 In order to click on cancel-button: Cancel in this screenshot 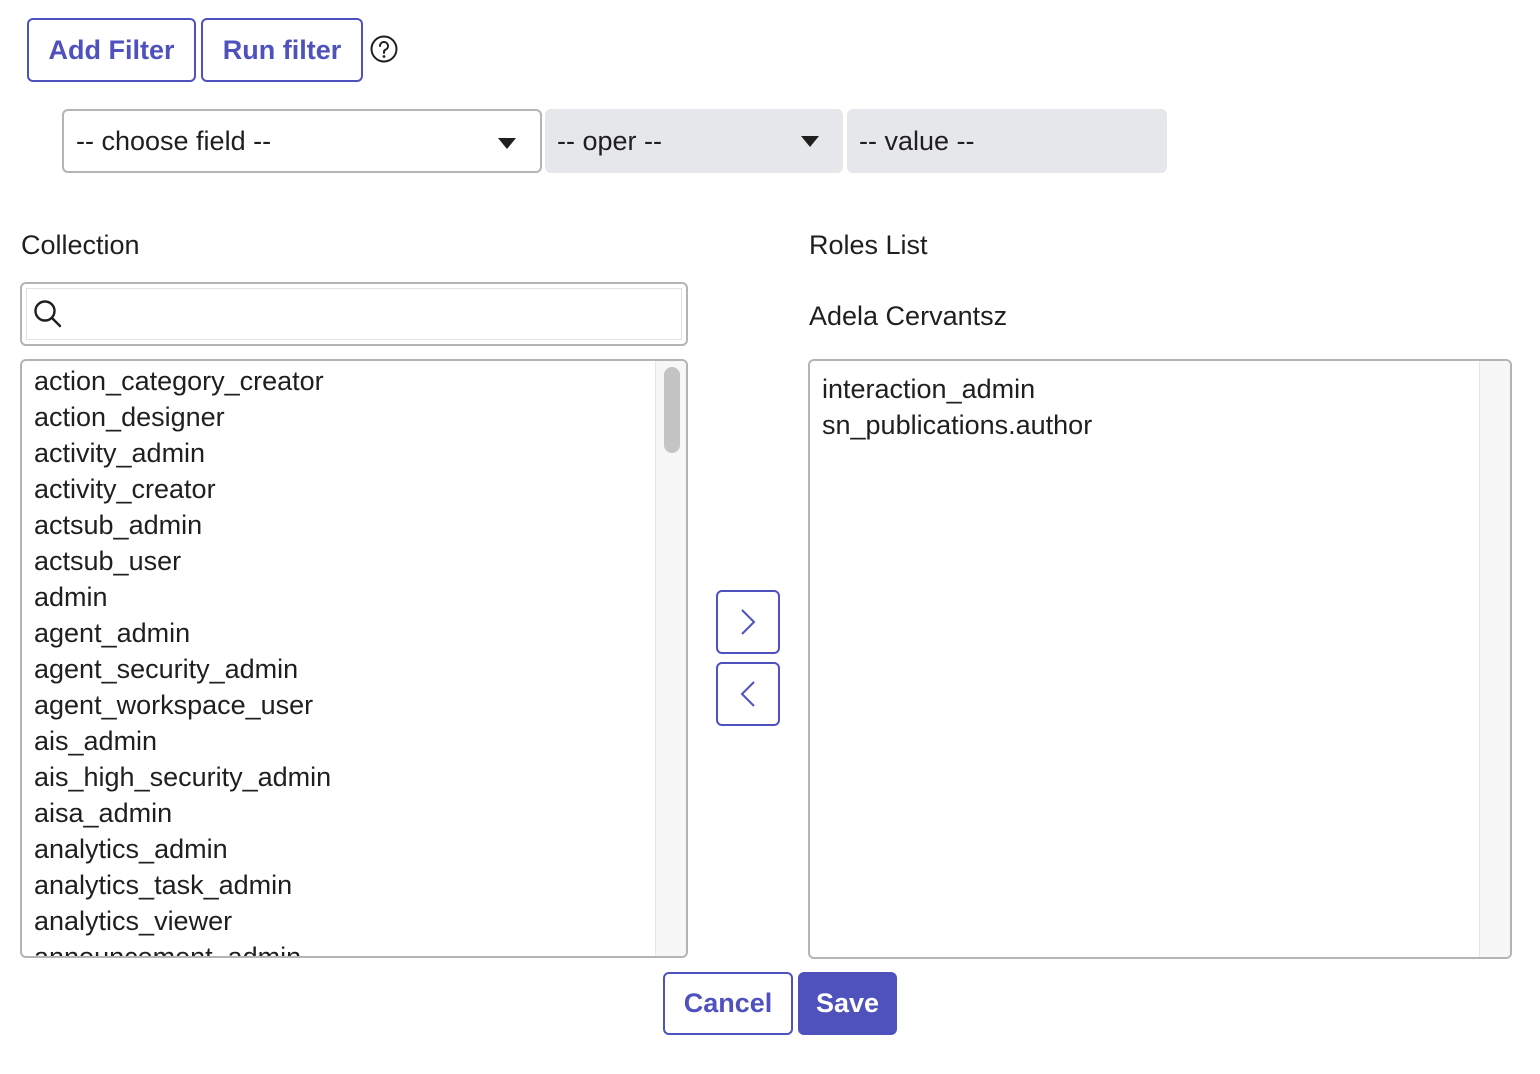, I will do `click(728, 1003)`.